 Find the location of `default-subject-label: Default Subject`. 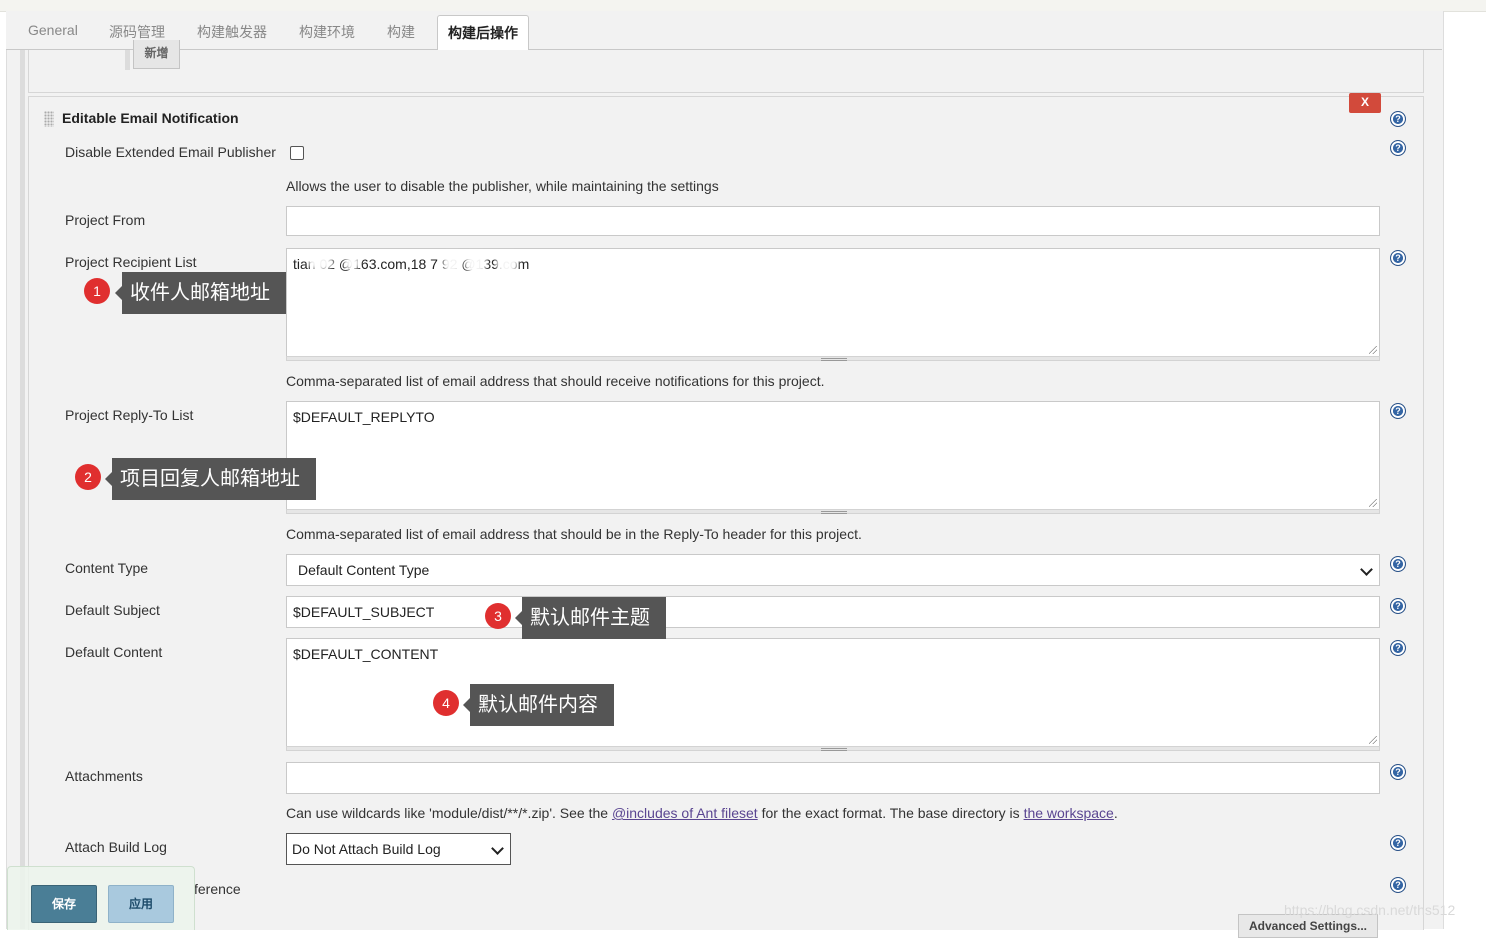

default-subject-label: Default Subject is located at coordinates (112, 610).